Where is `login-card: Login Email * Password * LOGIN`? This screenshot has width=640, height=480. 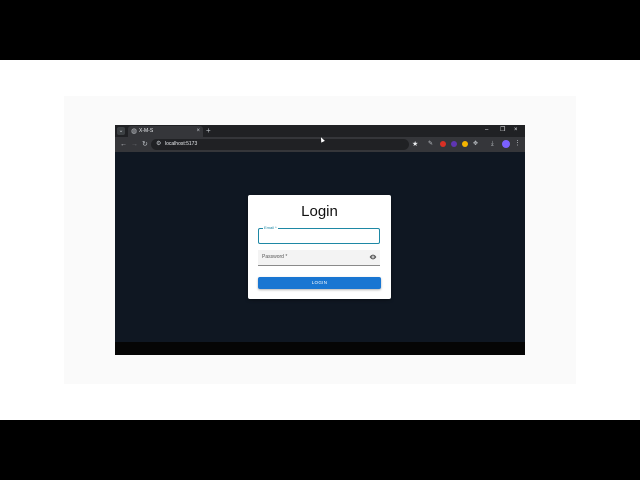 login-card: Login Email * Password * LOGIN is located at coordinates (319, 247).